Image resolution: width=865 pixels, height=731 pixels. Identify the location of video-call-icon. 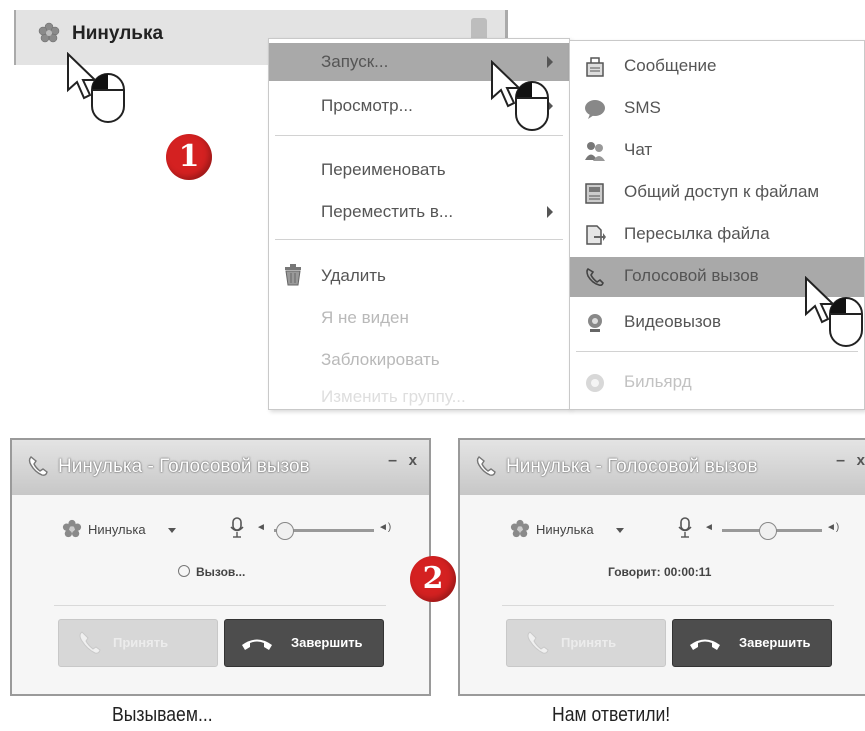
(595, 323).